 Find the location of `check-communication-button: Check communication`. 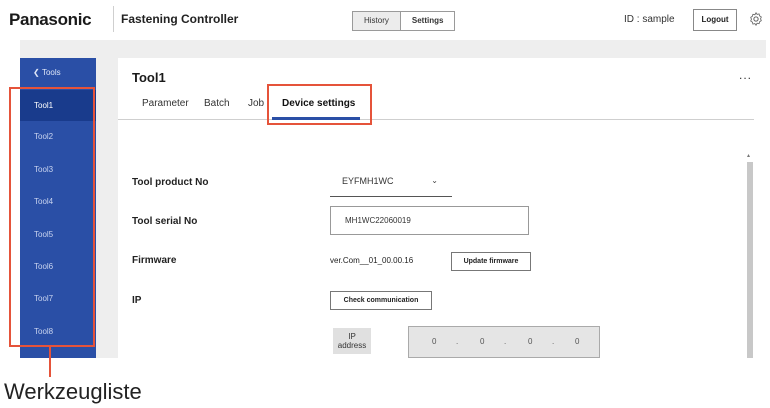

check-communication-button: Check communication is located at coordinates (381, 300).